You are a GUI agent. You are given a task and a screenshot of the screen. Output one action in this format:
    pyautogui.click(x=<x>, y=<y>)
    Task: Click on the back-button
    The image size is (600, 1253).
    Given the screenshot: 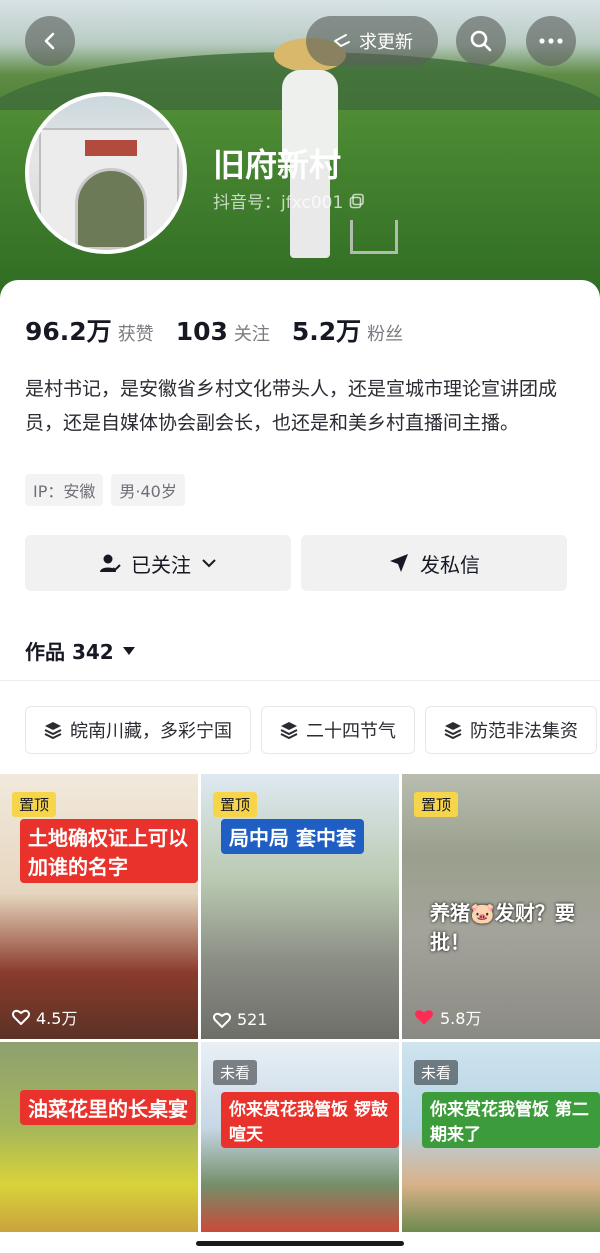 What is the action you would take?
    pyautogui.click(x=50, y=41)
    